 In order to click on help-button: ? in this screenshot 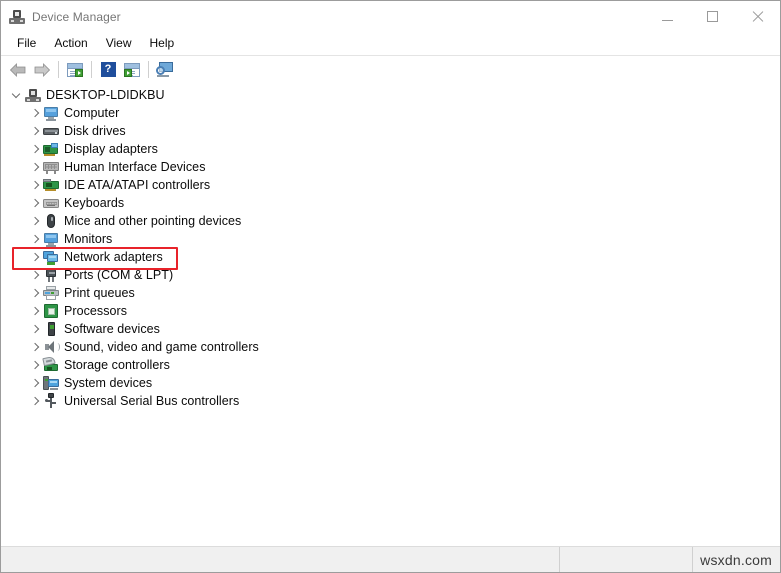, I will do `click(108, 70)`.